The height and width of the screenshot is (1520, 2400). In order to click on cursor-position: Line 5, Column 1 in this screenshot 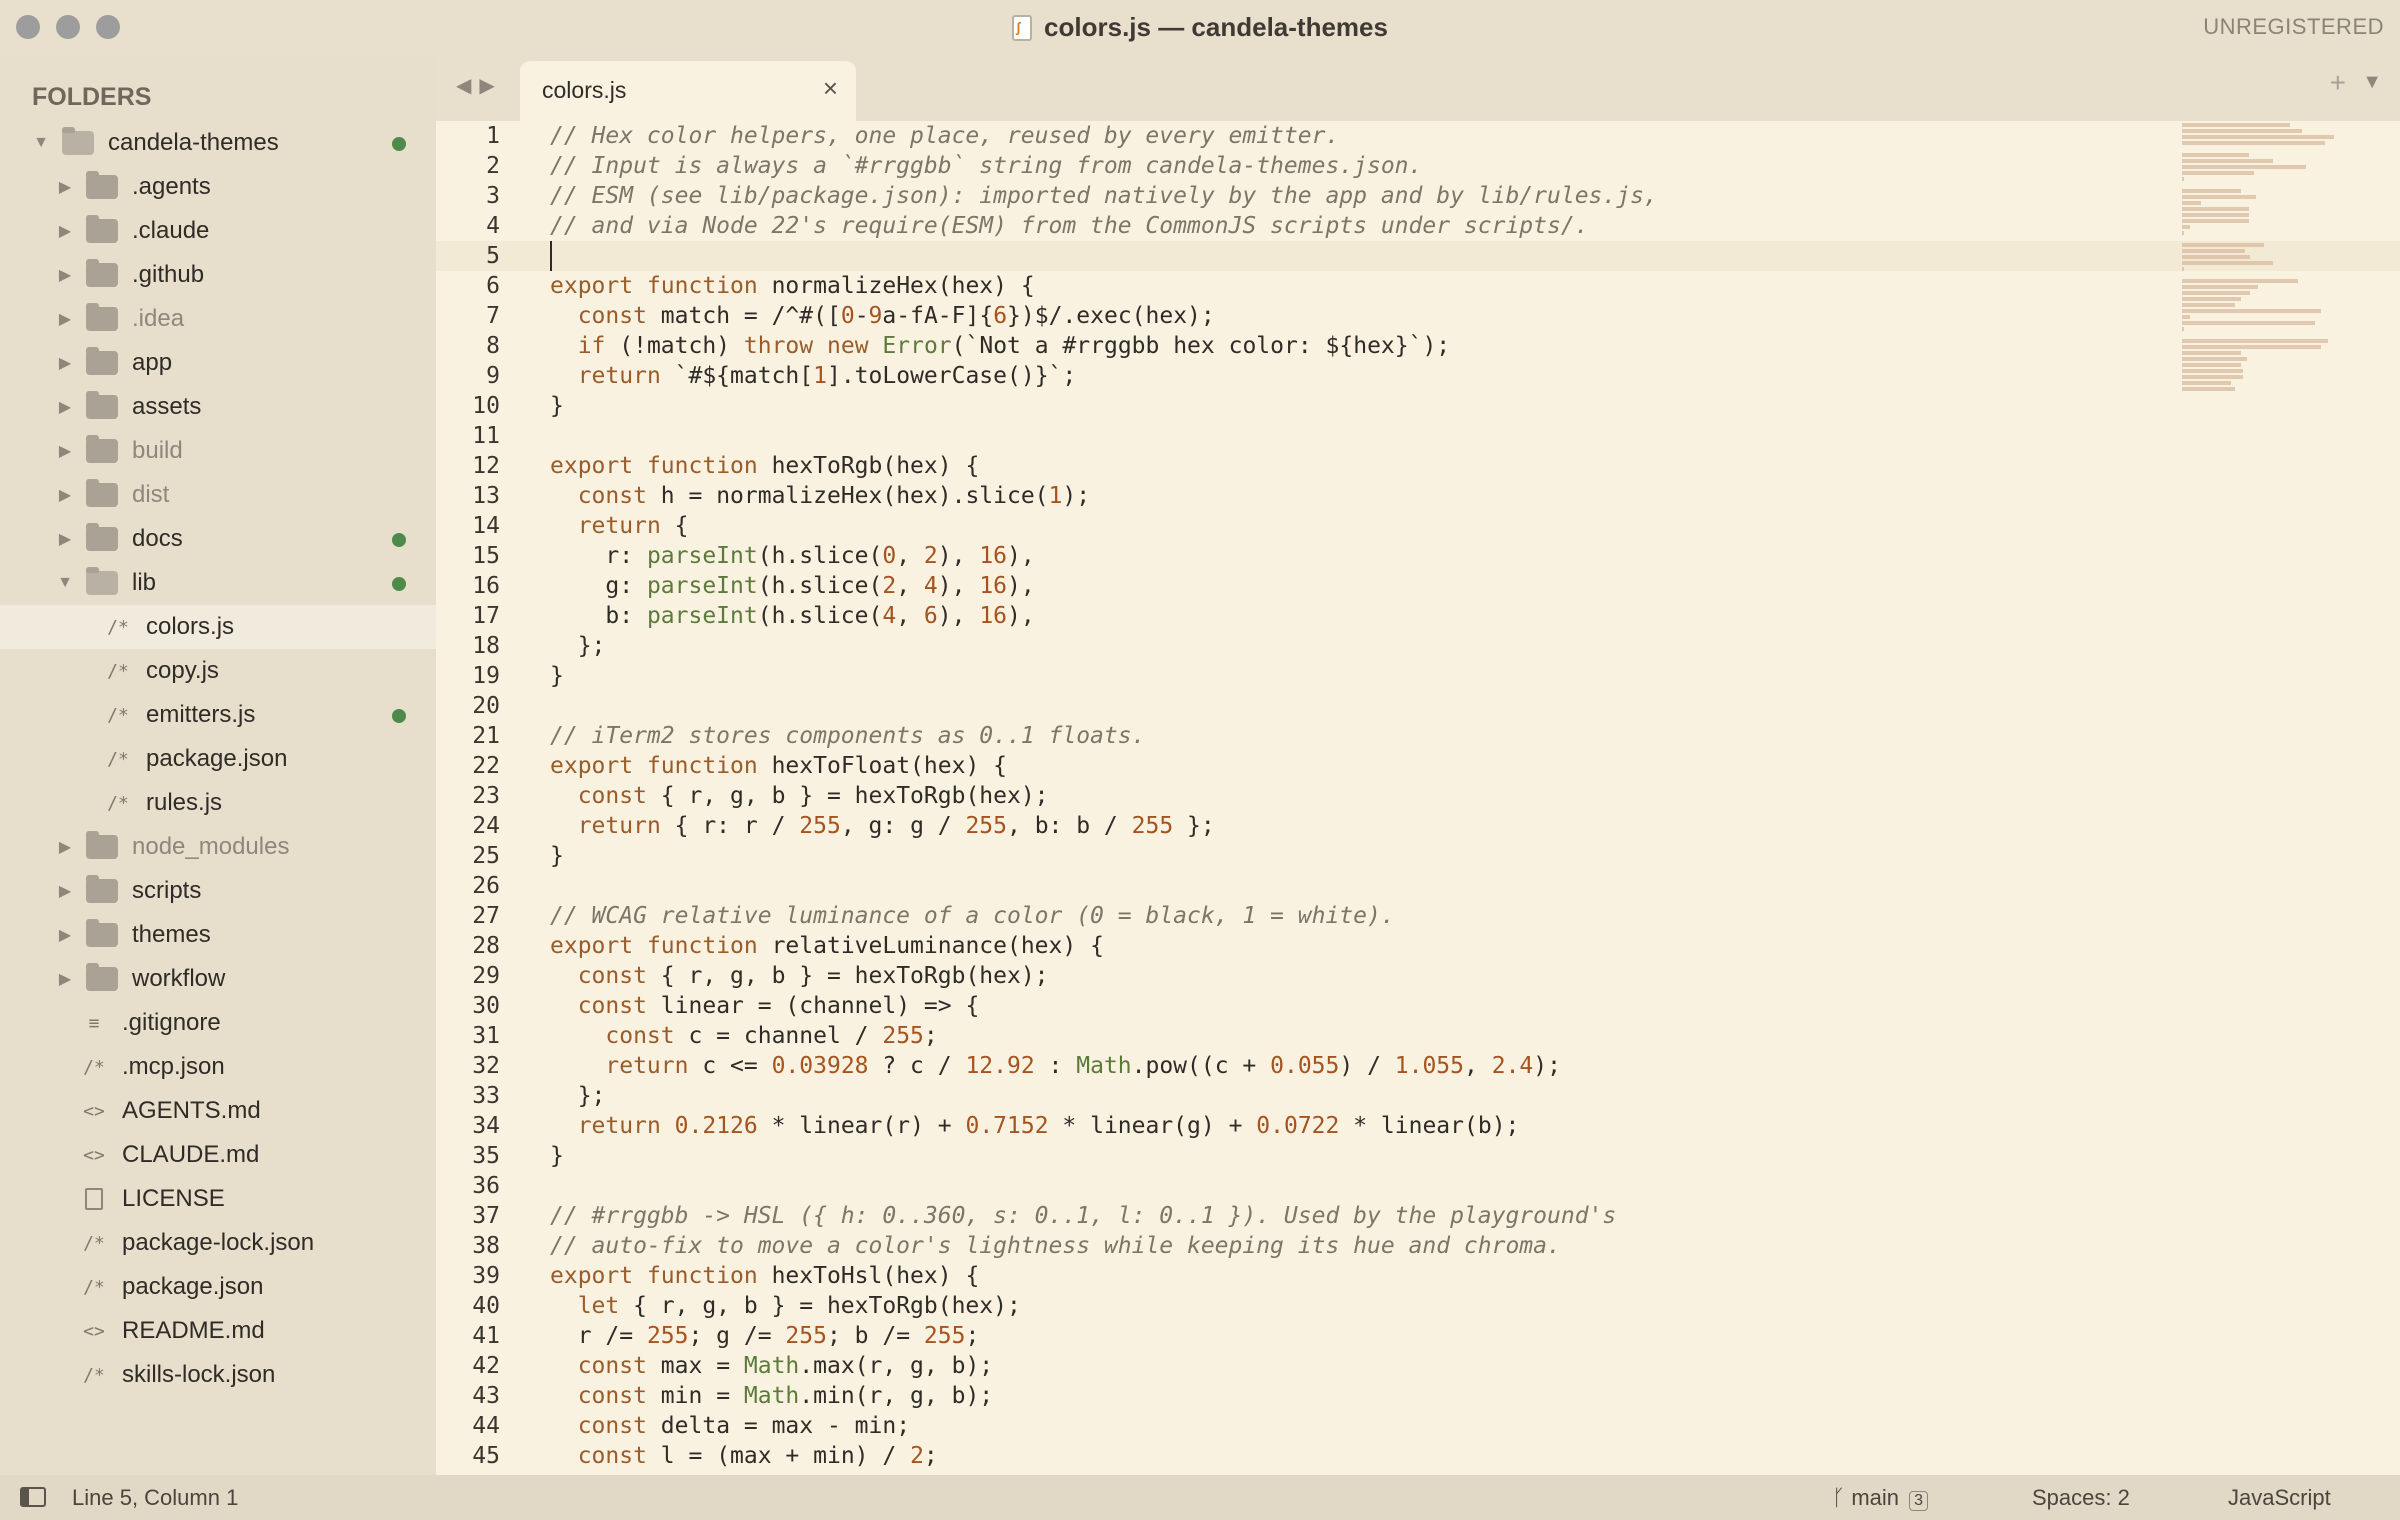, I will do `click(155, 1498)`.